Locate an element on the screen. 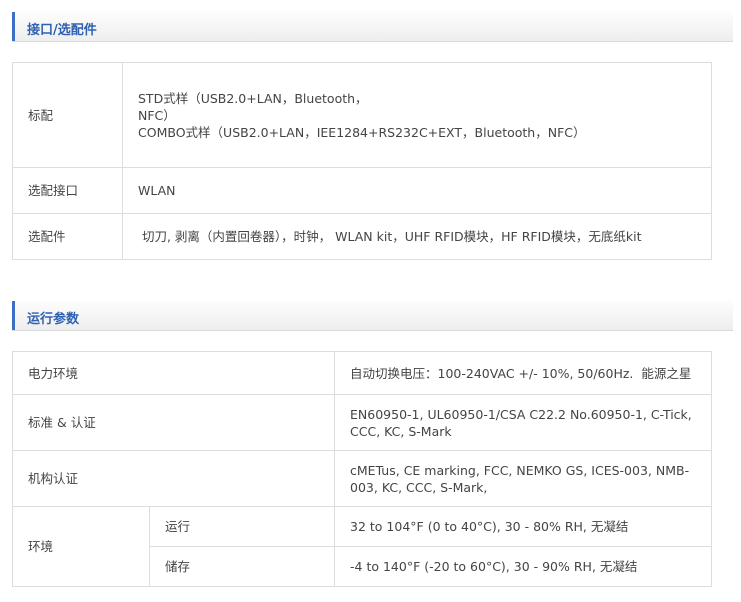 This screenshot has width=741, height=602. sub-row-label: 运行 is located at coordinates (242, 526).